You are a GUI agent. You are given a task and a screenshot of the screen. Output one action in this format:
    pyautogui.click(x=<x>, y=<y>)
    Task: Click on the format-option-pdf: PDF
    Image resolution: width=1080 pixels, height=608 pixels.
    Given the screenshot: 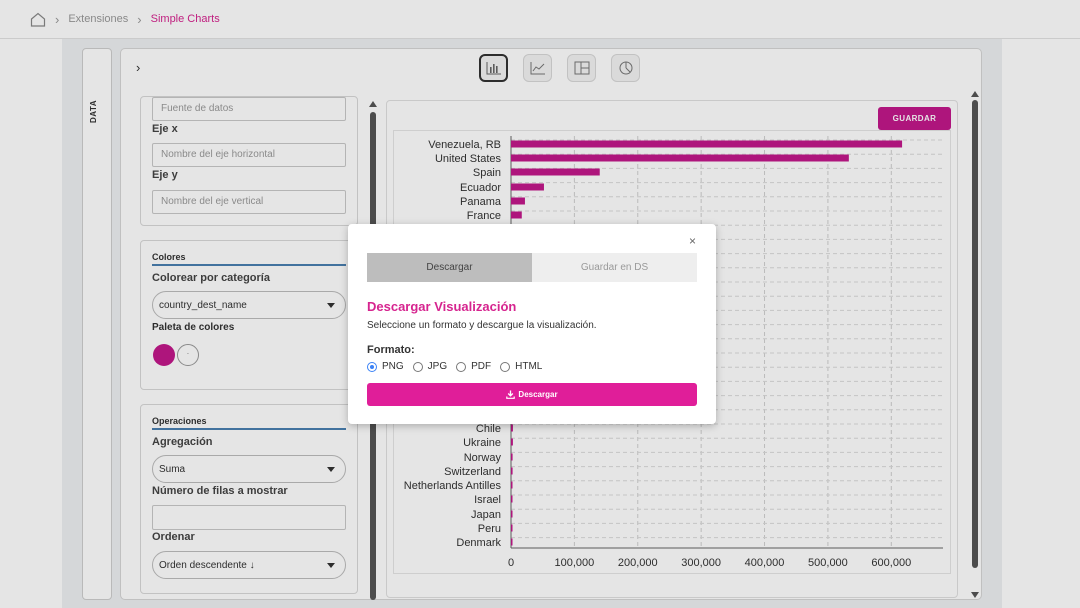 What is the action you would take?
    pyautogui.click(x=473, y=366)
    